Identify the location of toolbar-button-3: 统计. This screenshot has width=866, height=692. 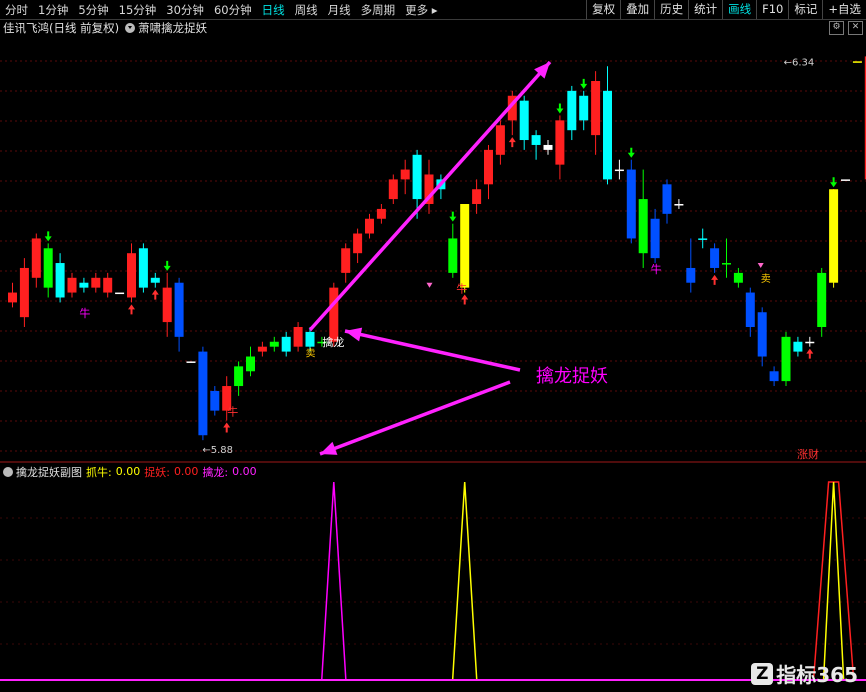
(705, 9).